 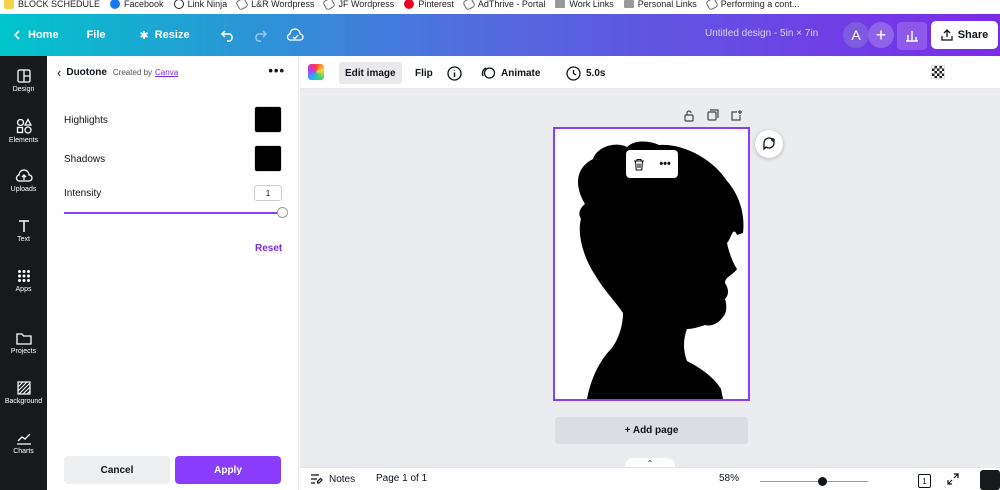 What do you see at coordinates (584, 4) in the screenshot?
I see `bookmark-work-links: Work Links` at bounding box center [584, 4].